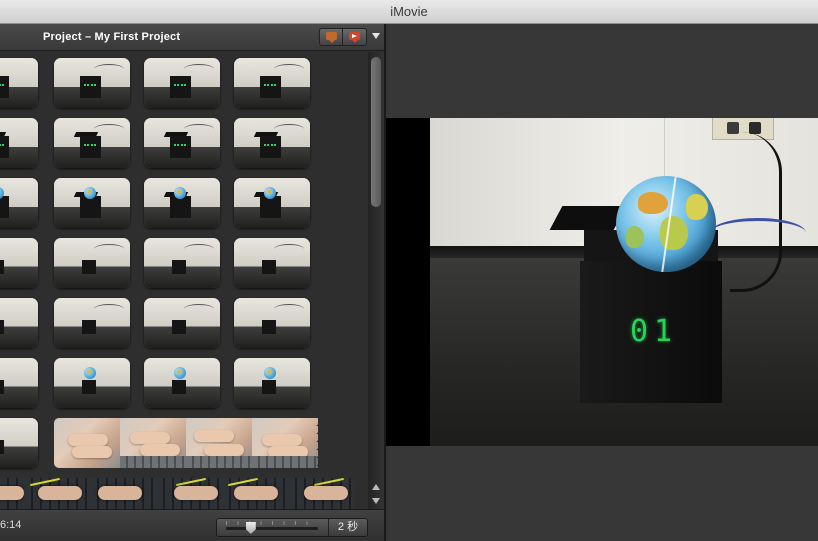  Describe the element at coordinates (376, 132) in the screenshot. I see `scroll-thumb` at that location.